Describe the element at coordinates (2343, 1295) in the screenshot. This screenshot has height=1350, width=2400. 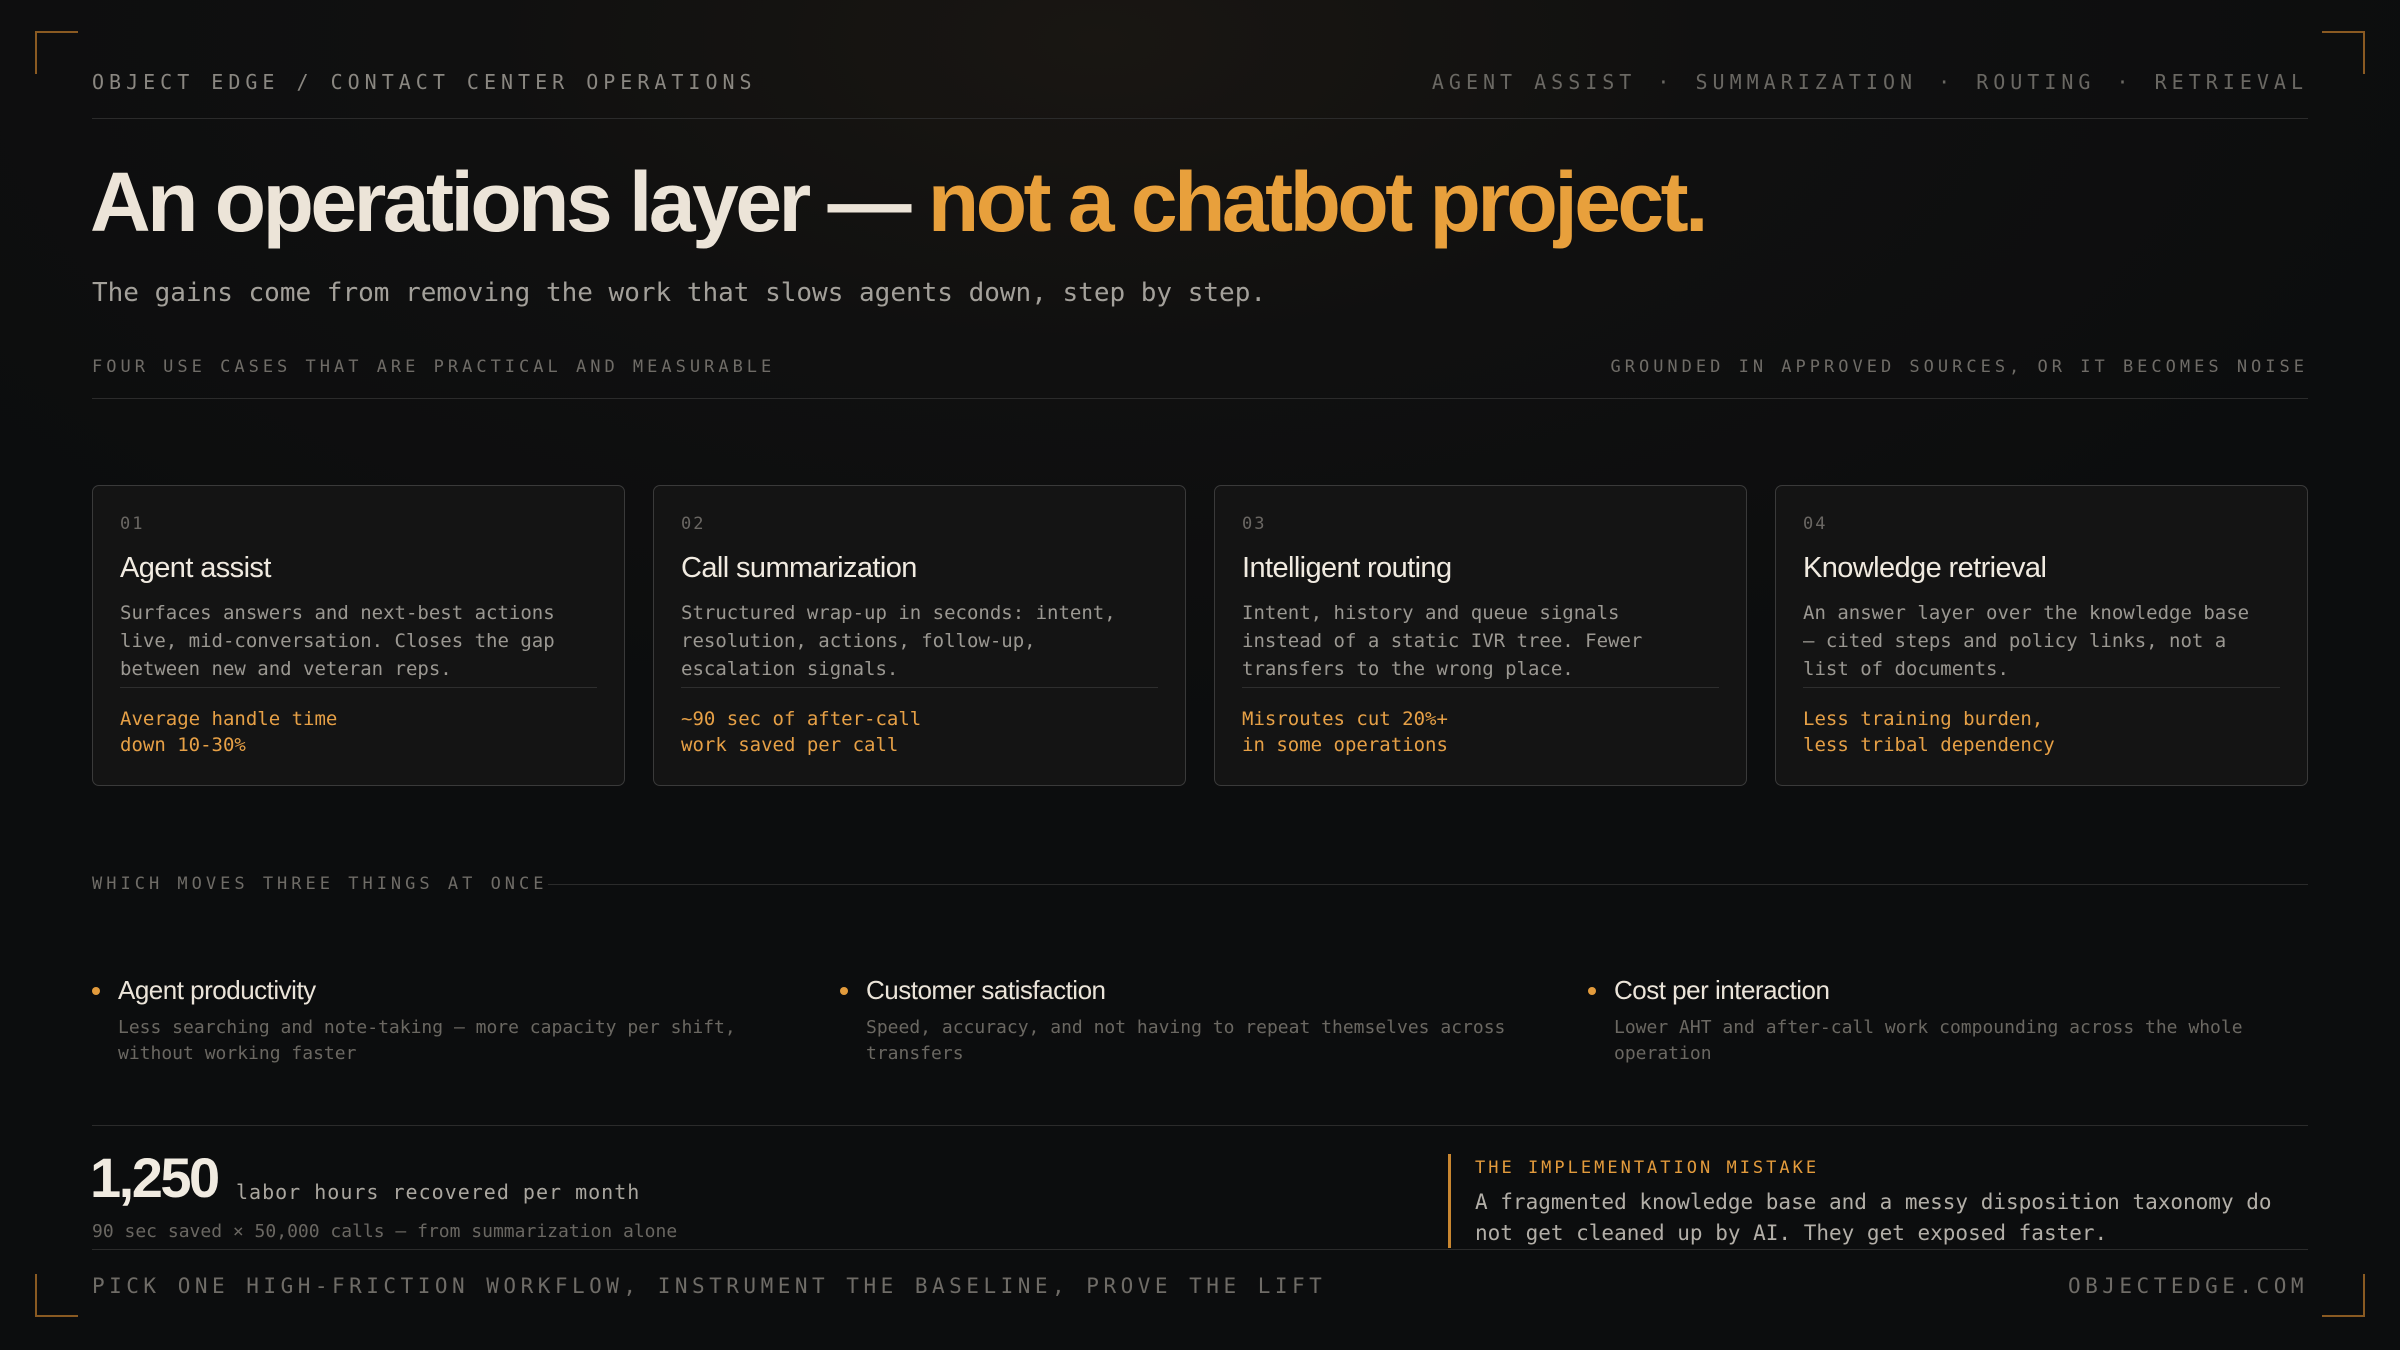
I see `corner-bracket-bottom-right` at that location.